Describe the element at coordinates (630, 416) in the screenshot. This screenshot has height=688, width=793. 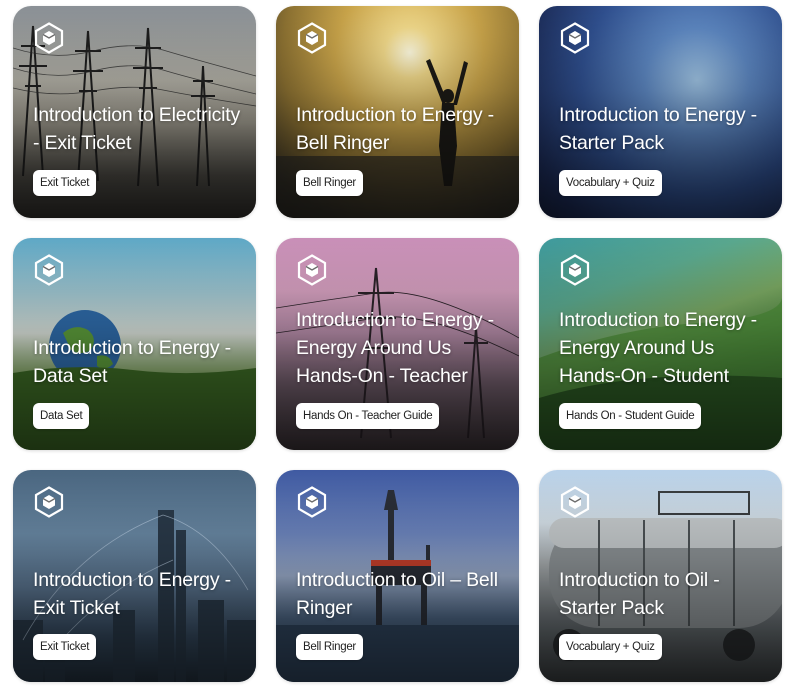
I see `card-tag: Hands On - Student Guide` at that location.